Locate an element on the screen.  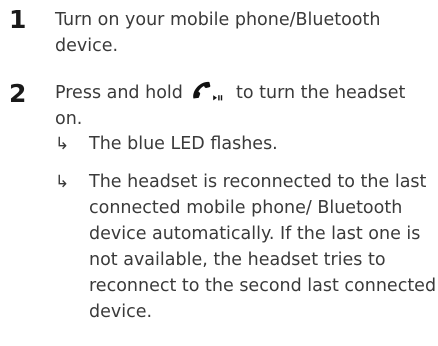
step-number: 2 is located at coordinates (18, 93).